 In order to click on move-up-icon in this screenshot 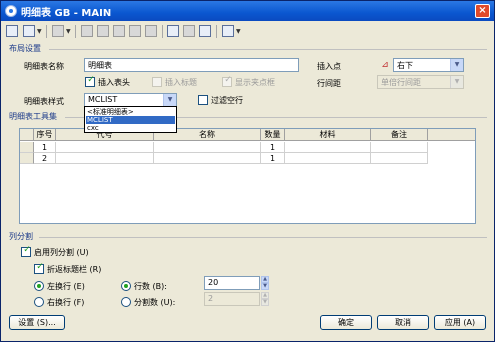, I will do `click(87, 31)`.